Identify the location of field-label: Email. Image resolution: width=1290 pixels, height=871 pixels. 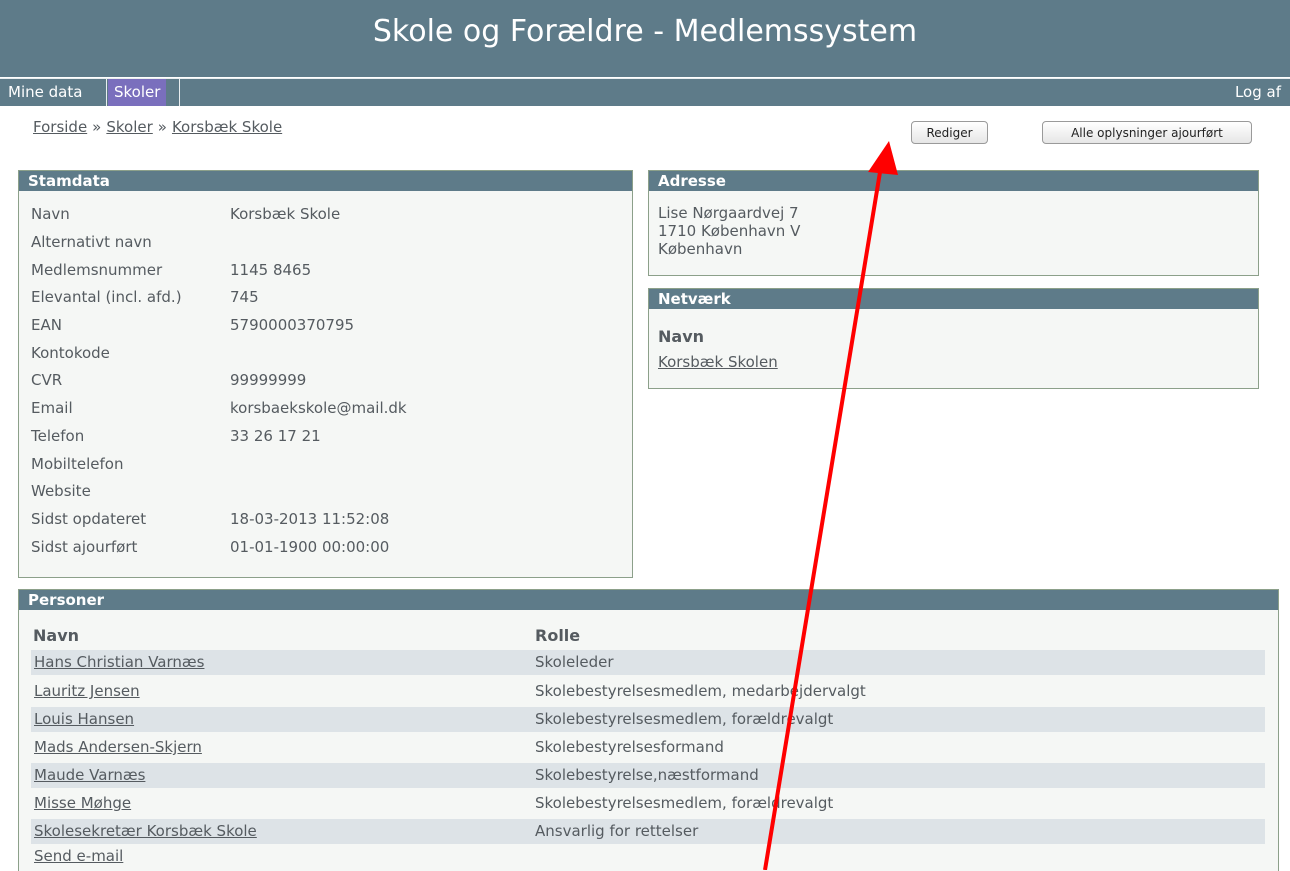
(52, 408).